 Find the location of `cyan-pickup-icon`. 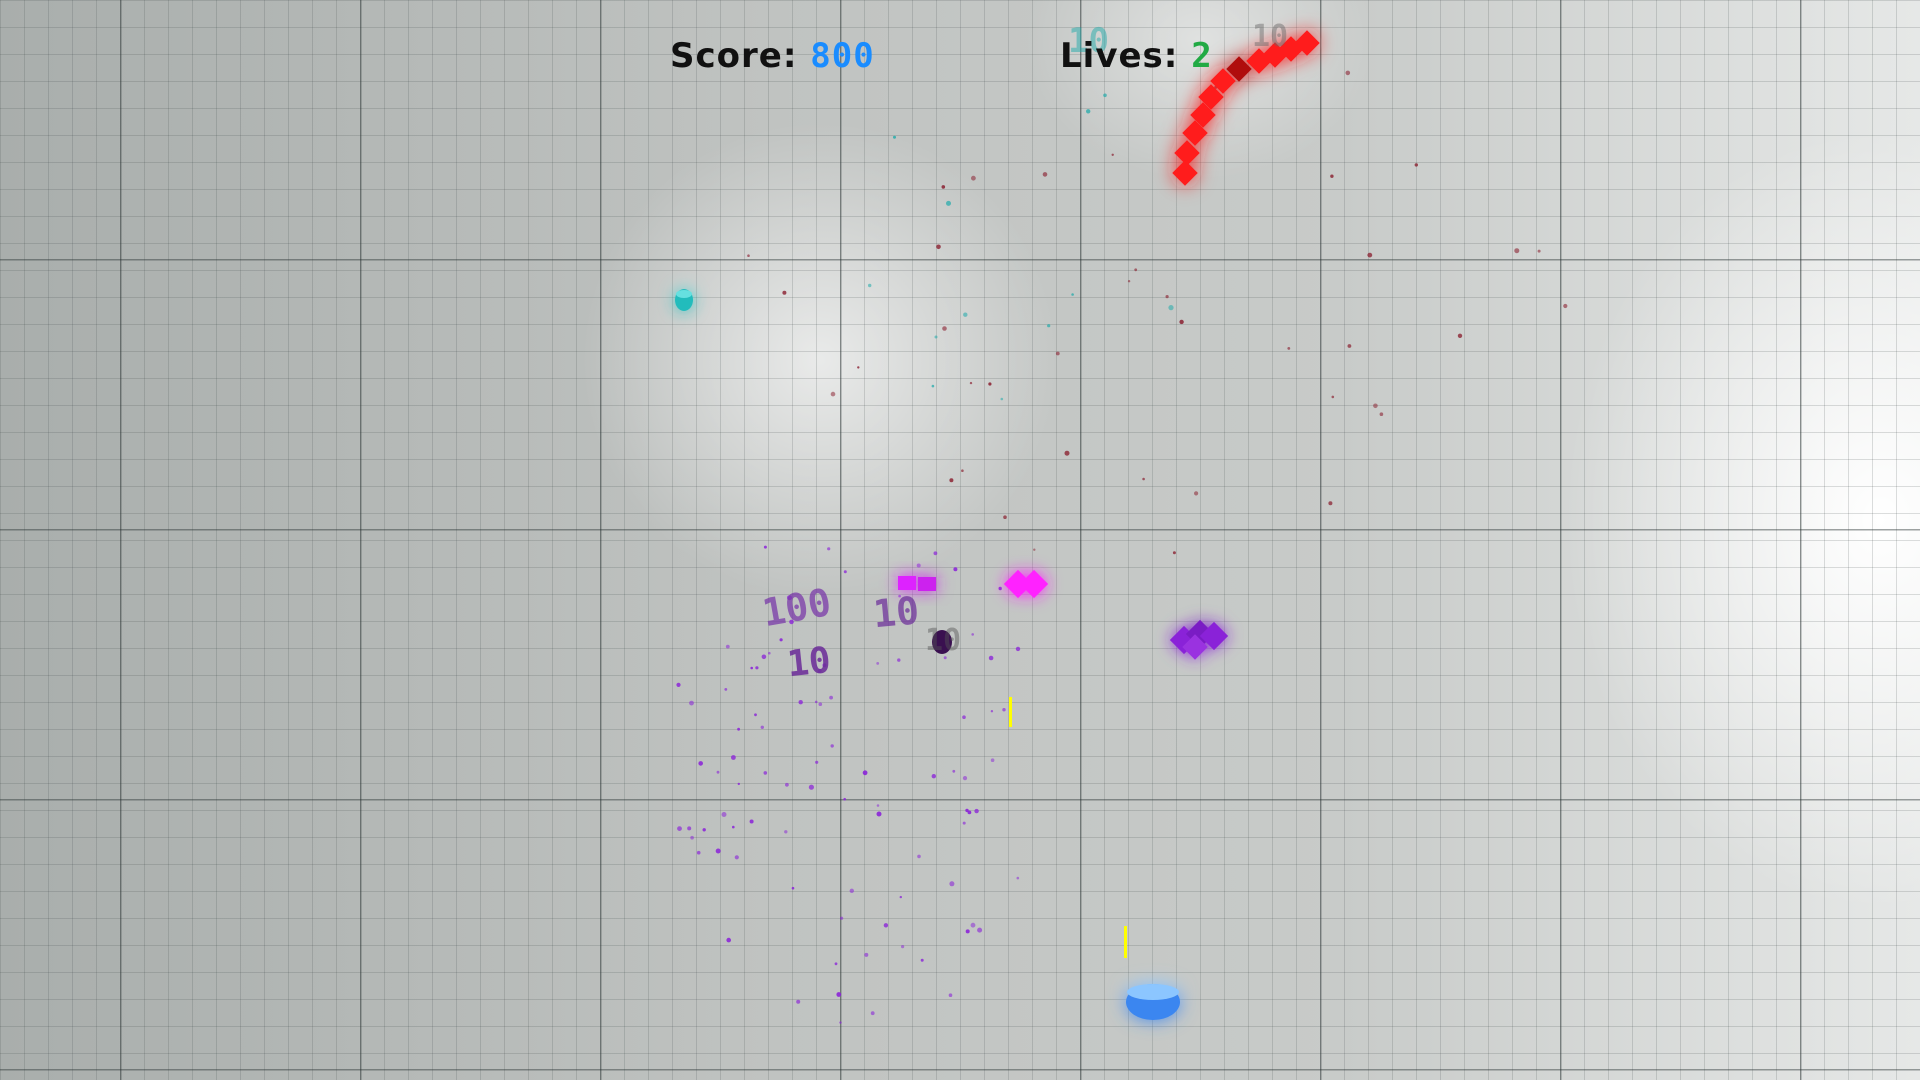

cyan-pickup-icon is located at coordinates (684, 300).